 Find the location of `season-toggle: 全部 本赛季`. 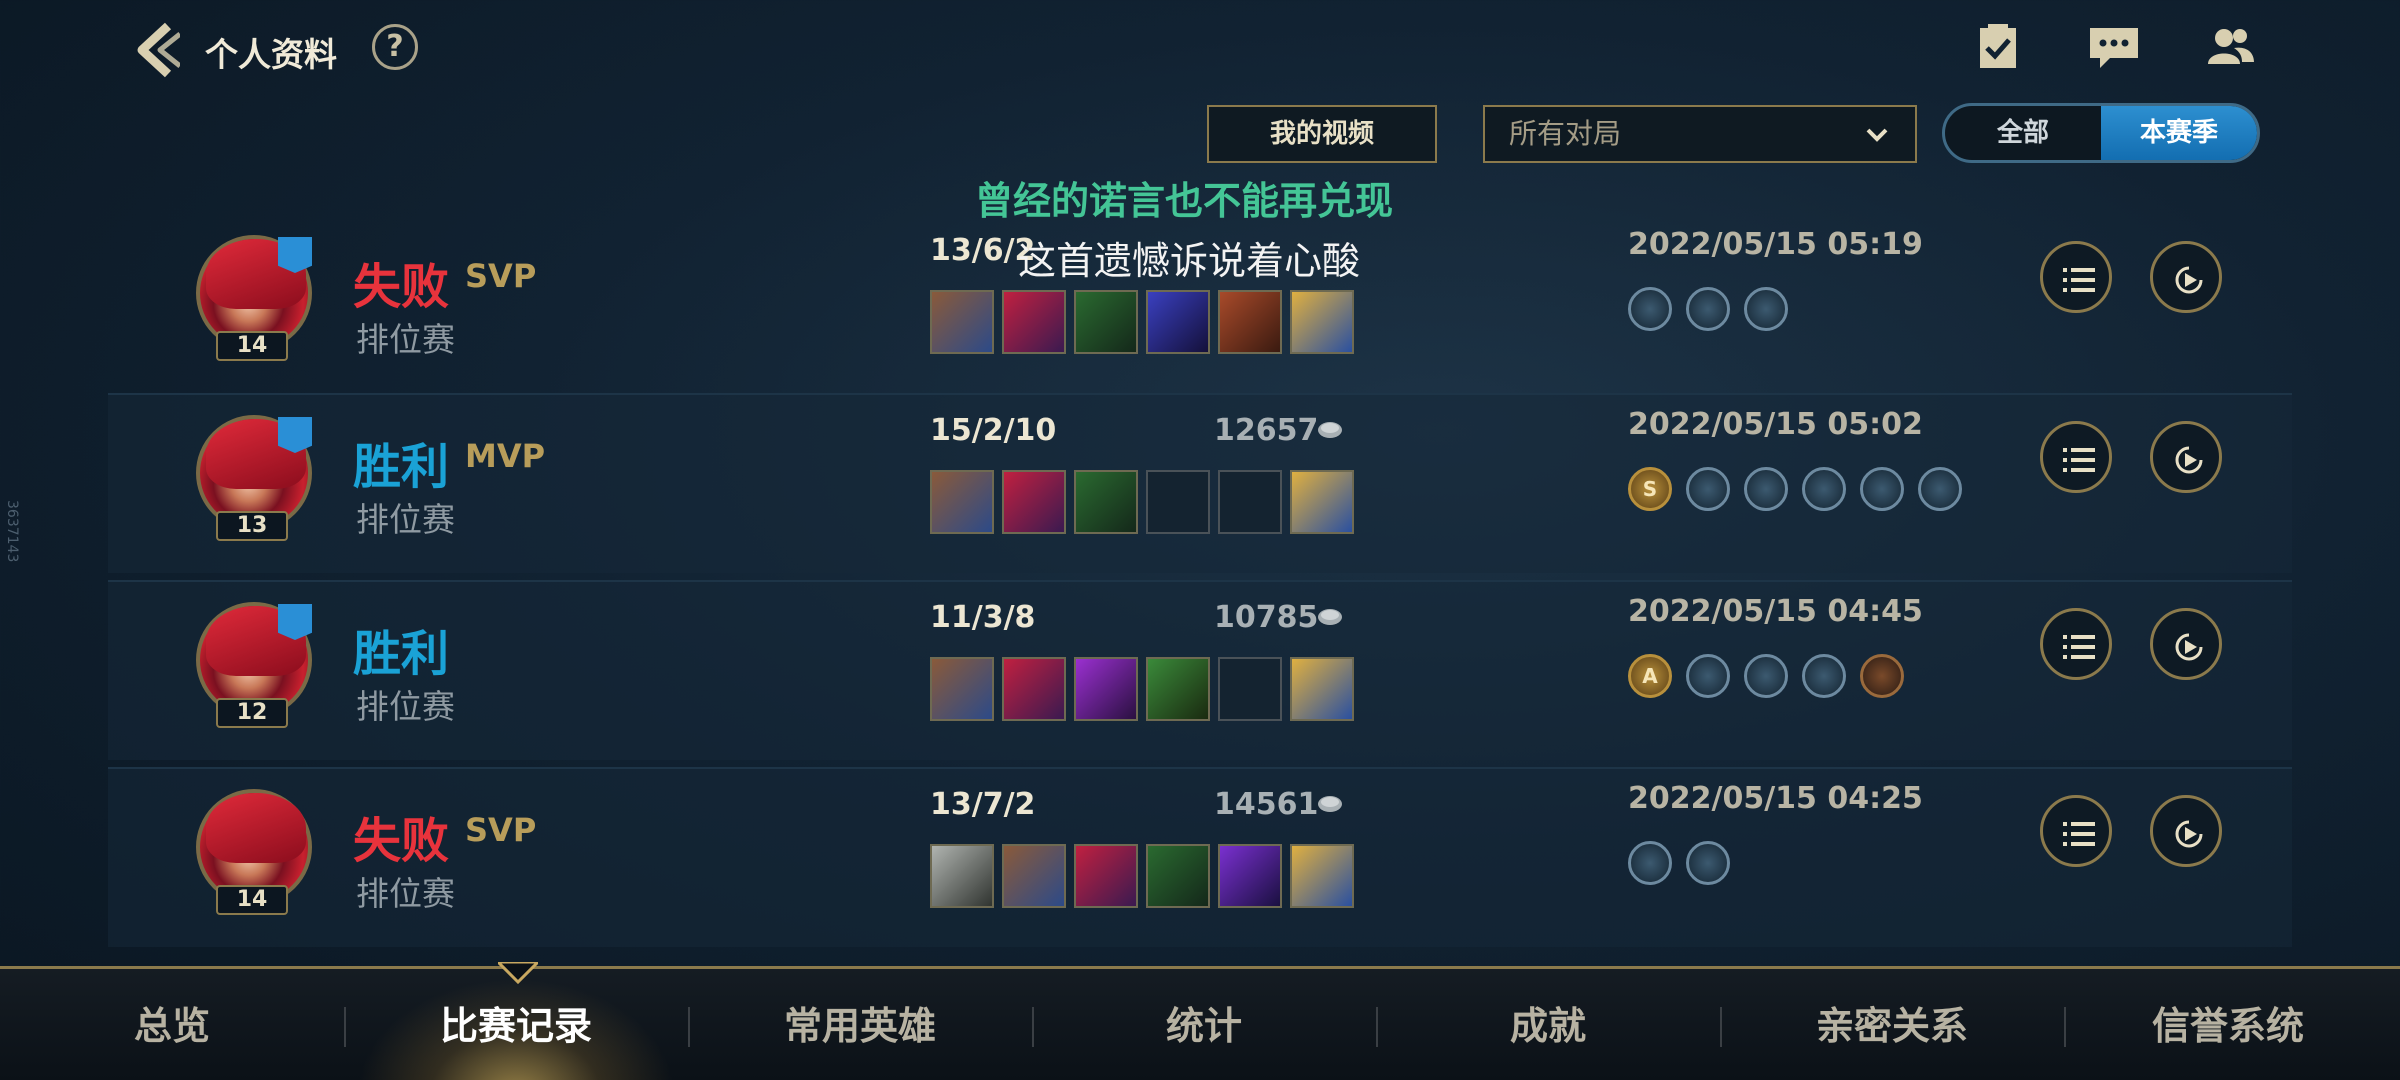

season-toggle: 全部 本赛季 is located at coordinates (2101, 133).